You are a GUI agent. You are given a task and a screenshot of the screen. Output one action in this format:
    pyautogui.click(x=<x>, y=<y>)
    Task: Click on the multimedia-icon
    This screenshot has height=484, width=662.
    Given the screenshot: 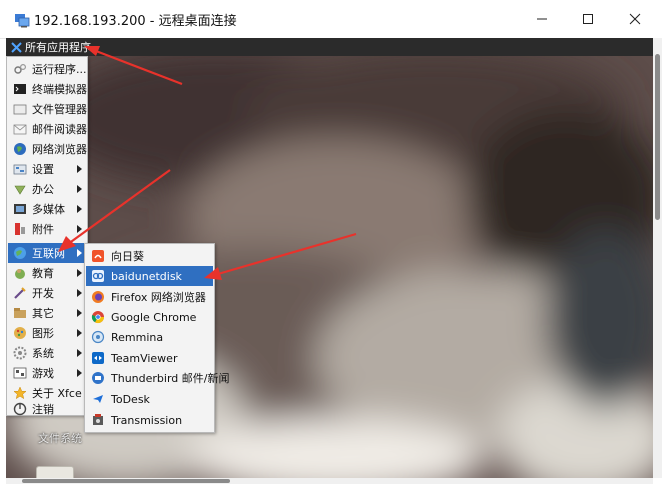 What is the action you would take?
    pyautogui.click(x=20, y=209)
    